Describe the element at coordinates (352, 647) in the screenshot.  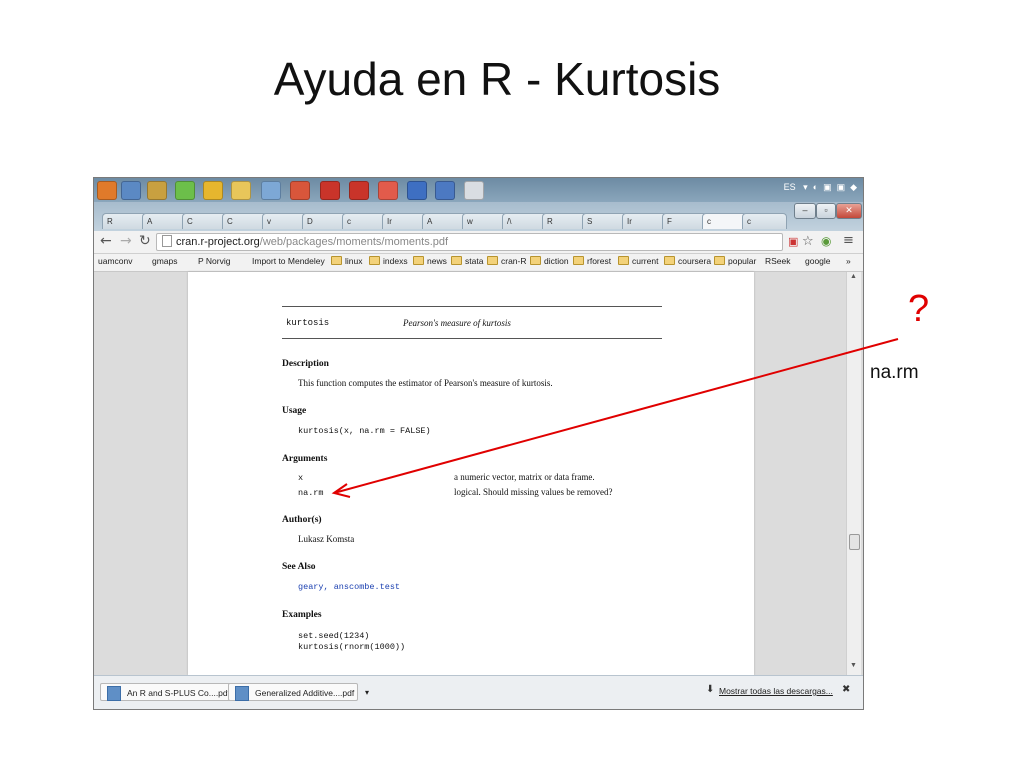
I see `example-line: kurtosis(rnorm(1000))` at that location.